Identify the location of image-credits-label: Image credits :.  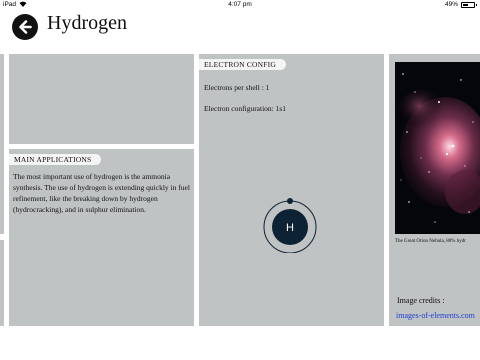
(421, 300).